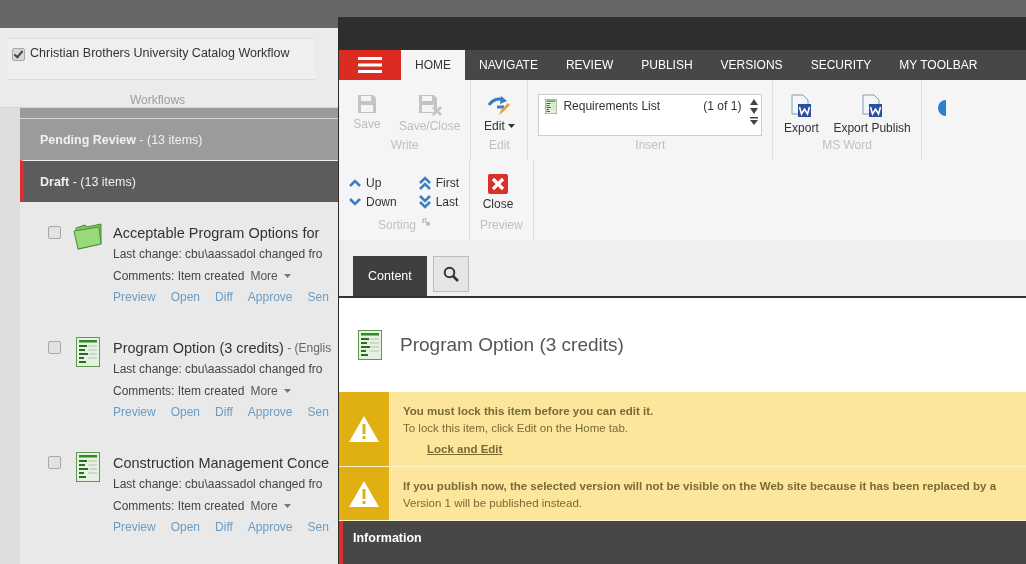 This screenshot has width=1026, height=564. I want to click on menu-icon, so click(370, 65).